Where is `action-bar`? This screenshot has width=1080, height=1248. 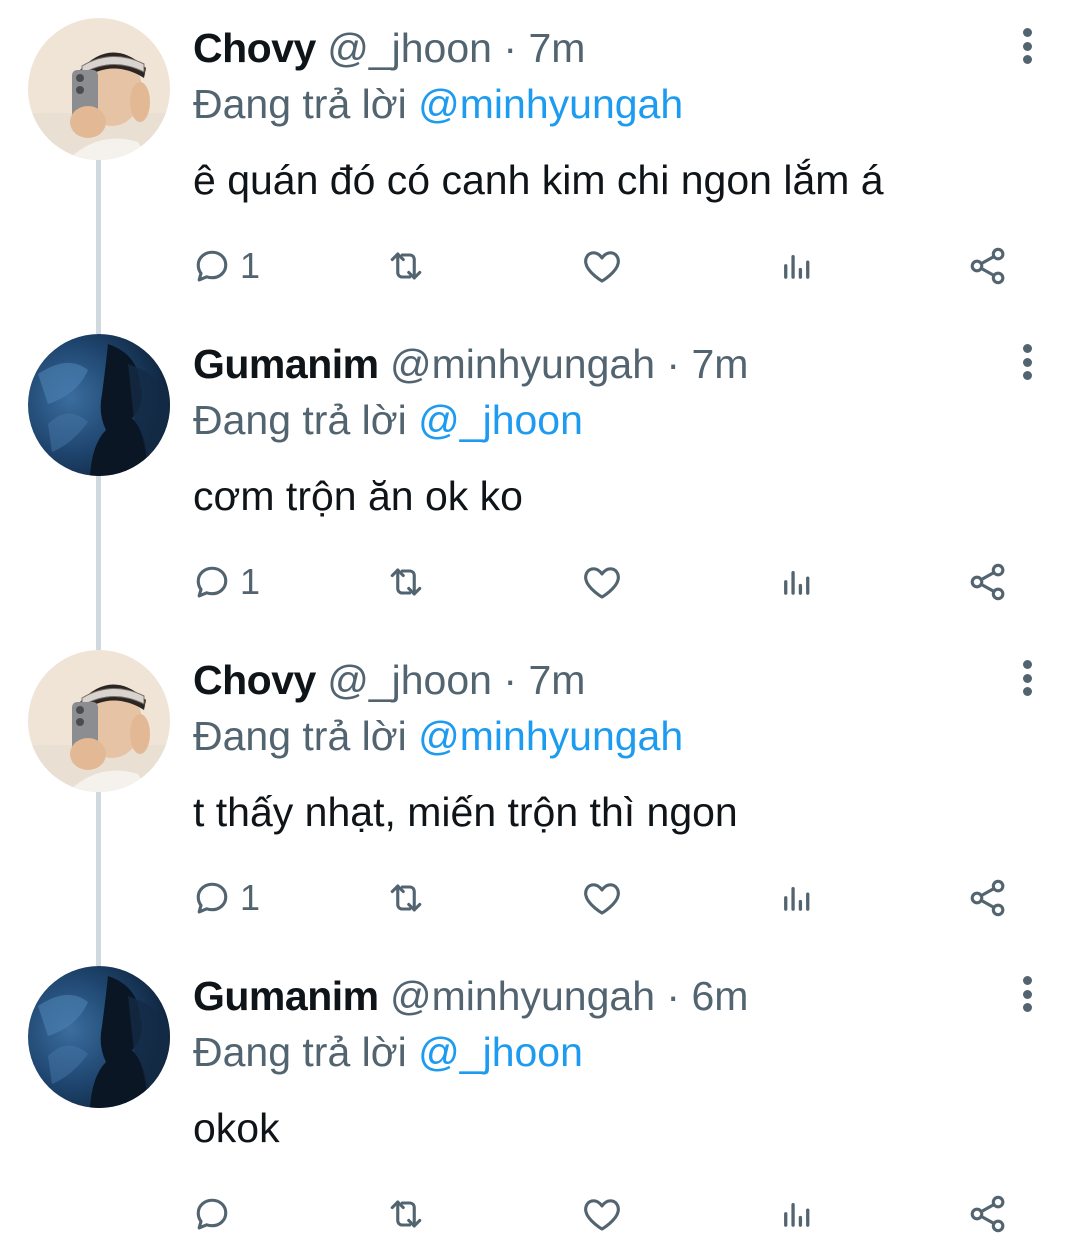
action-bar is located at coordinates (540, 1214).